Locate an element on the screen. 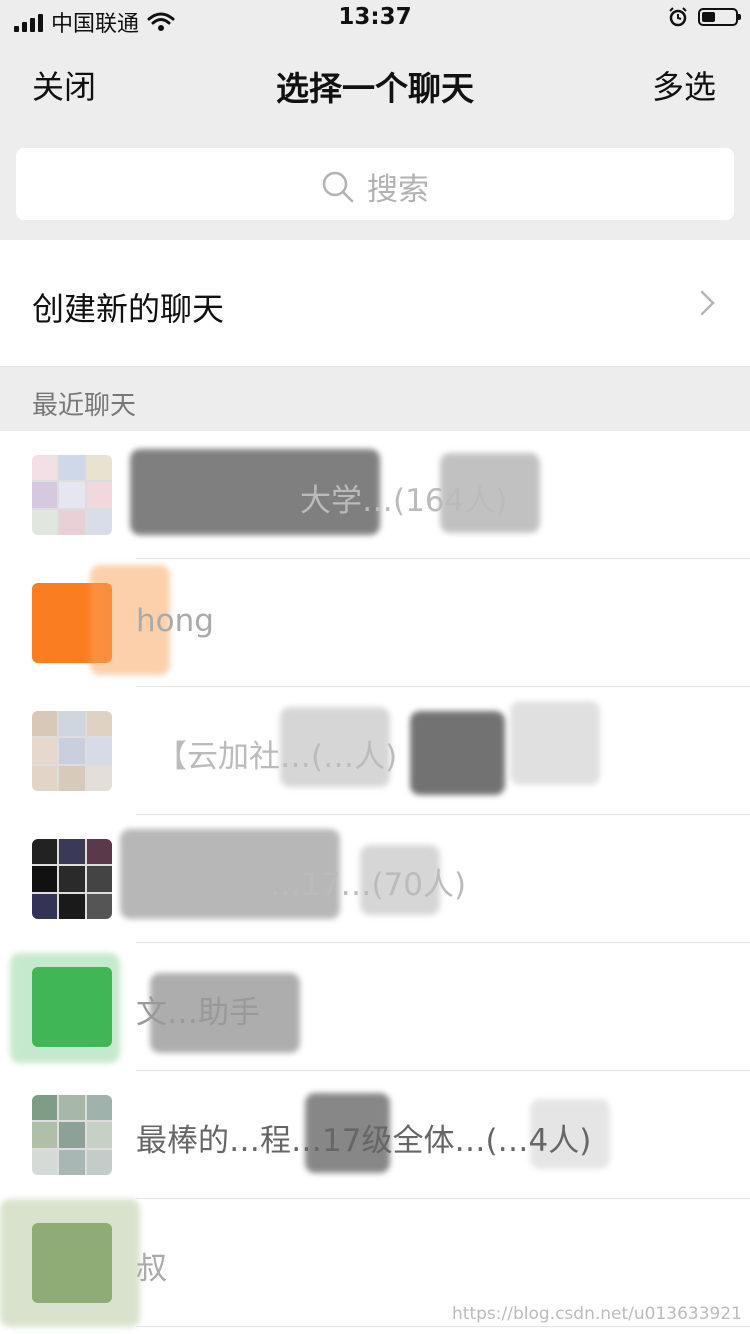 This screenshot has height=1334, width=750. status-bar: 中国联通 13:37 is located at coordinates (375, 20).